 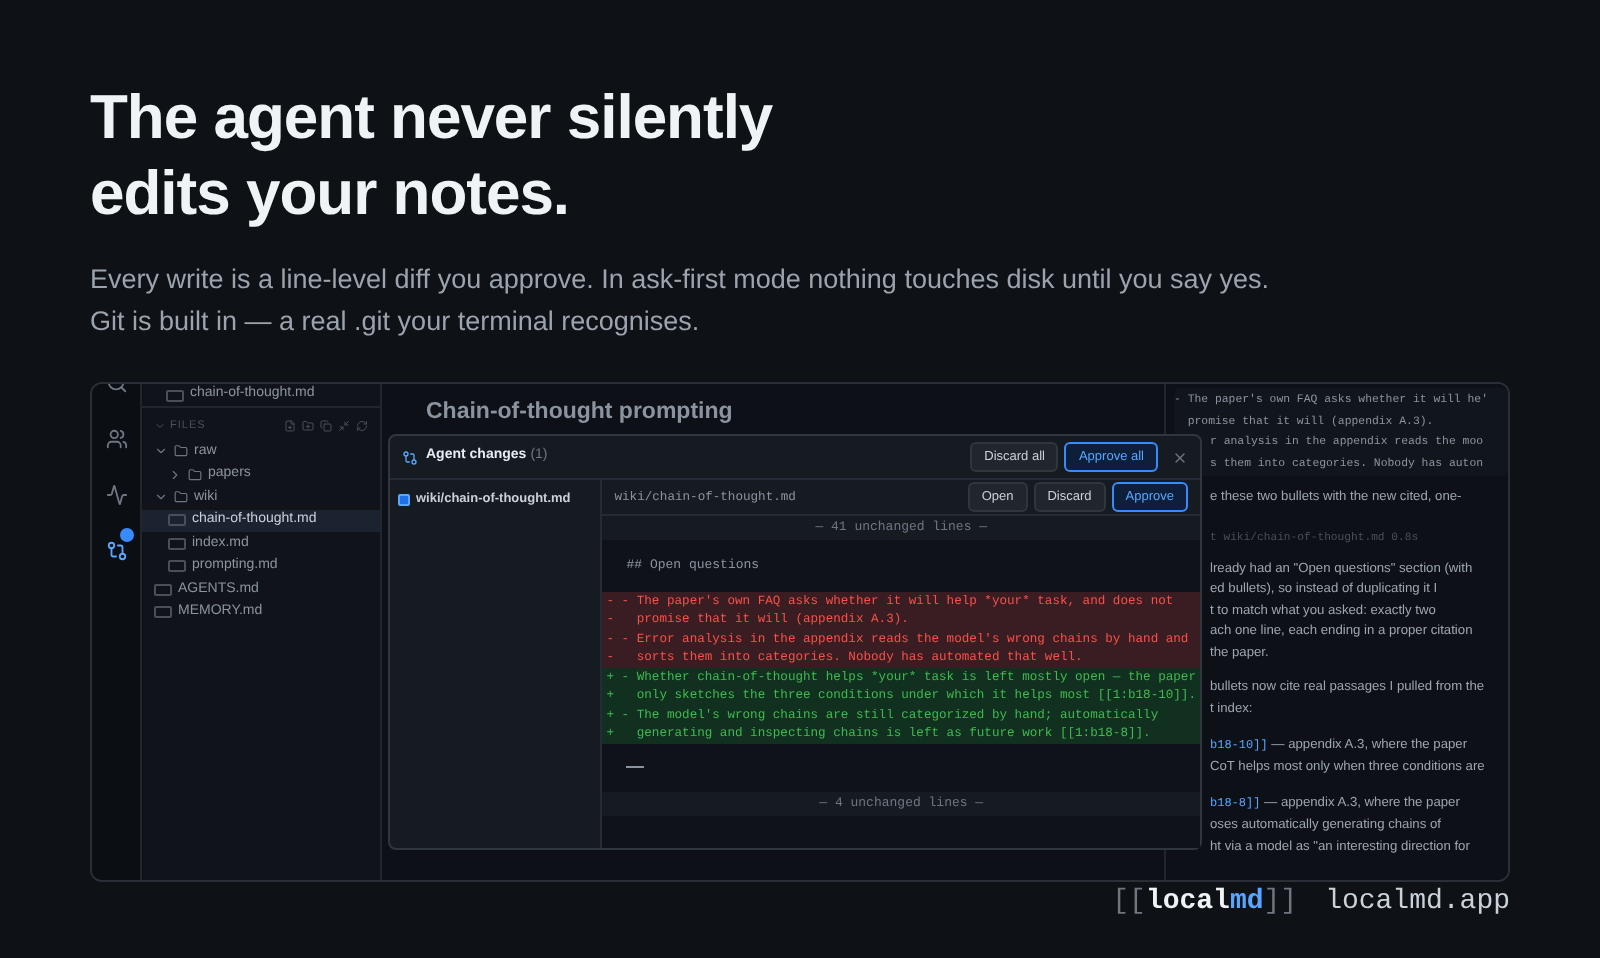 What do you see at coordinates (344, 426) in the screenshot?
I see `collapse-icon` at bounding box center [344, 426].